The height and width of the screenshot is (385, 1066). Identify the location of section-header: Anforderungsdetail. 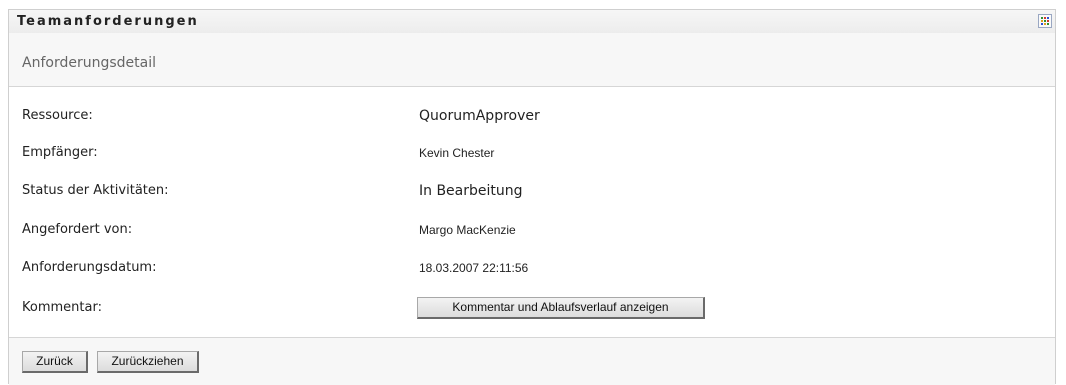
(532, 60).